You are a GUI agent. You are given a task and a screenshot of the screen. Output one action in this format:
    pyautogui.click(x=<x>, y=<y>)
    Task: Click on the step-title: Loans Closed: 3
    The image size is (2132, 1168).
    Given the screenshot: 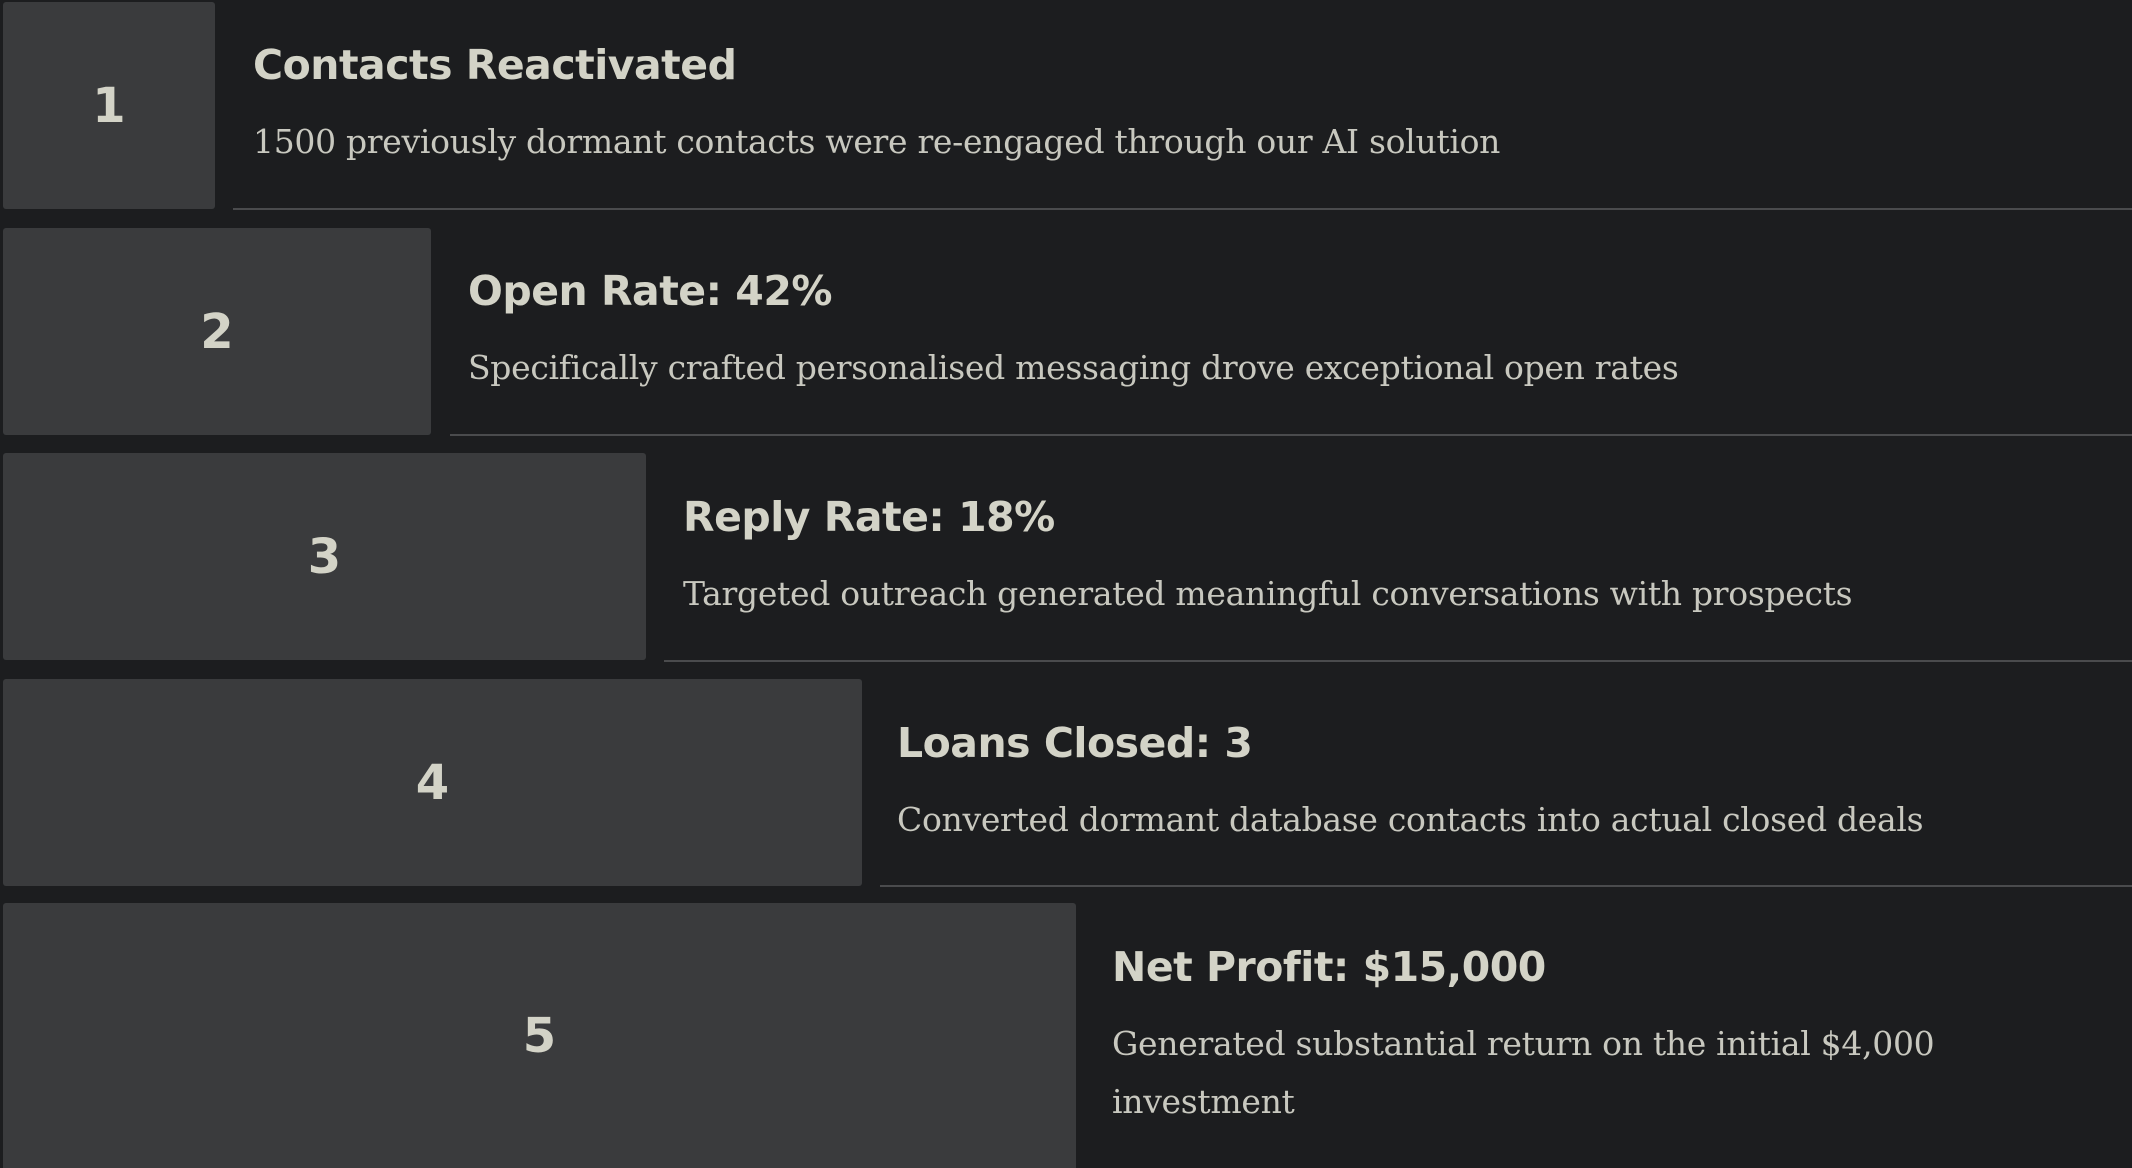 What is the action you would take?
    pyautogui.click(x=1075, y=743)
    